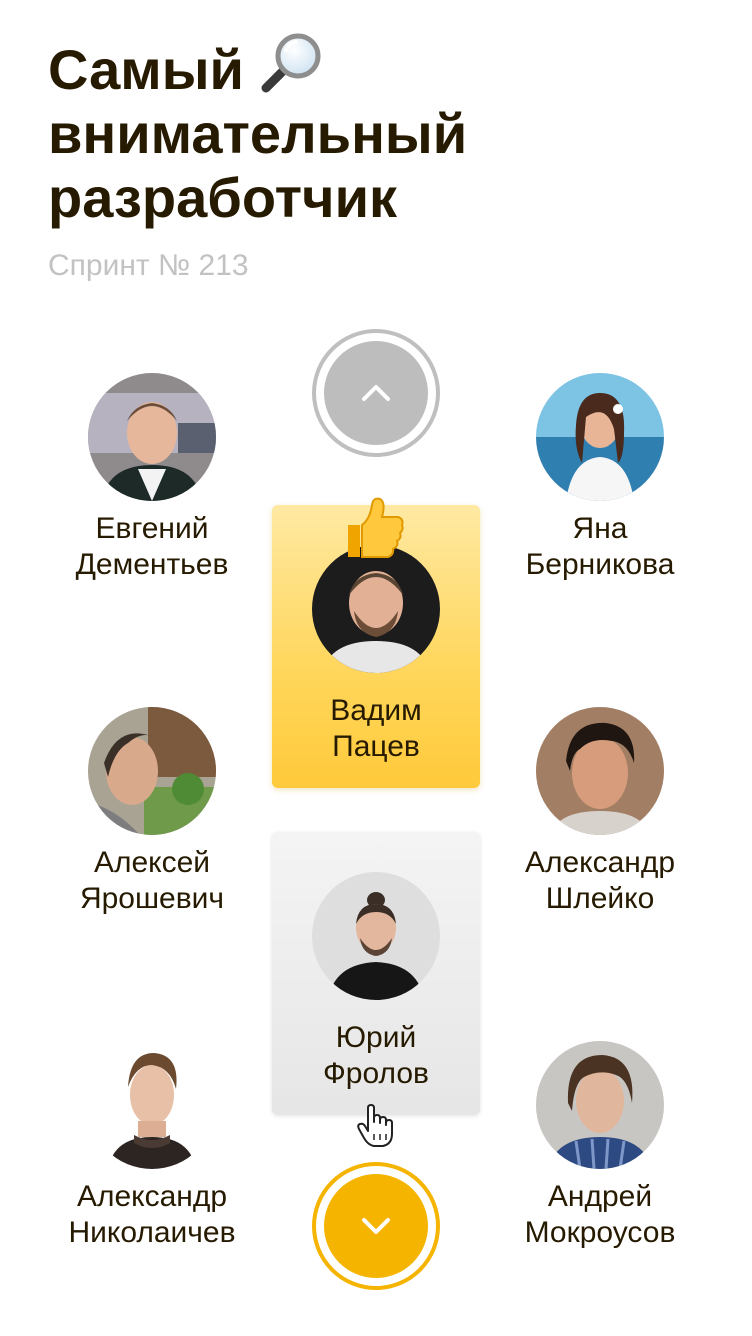  I want to click on title-line-1: Самый, so click(146, 69).